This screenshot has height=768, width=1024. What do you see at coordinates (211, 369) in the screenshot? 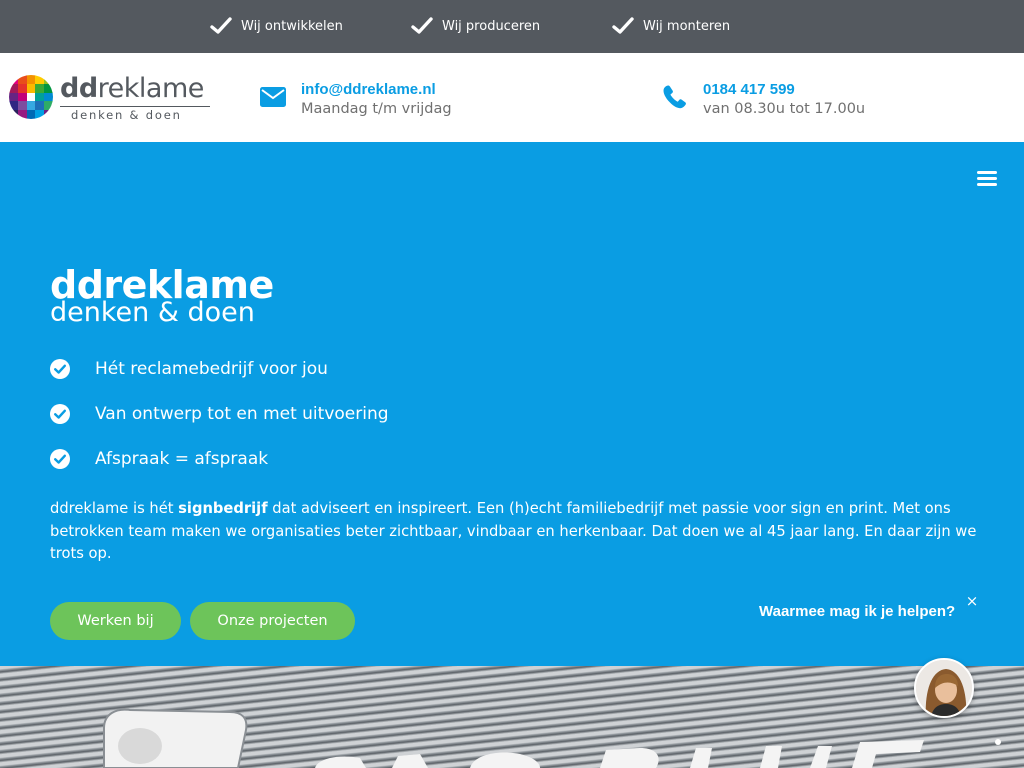
I see `feature-label: Hét reclamebedrijf voor jou` at bounding box center [211, 369].